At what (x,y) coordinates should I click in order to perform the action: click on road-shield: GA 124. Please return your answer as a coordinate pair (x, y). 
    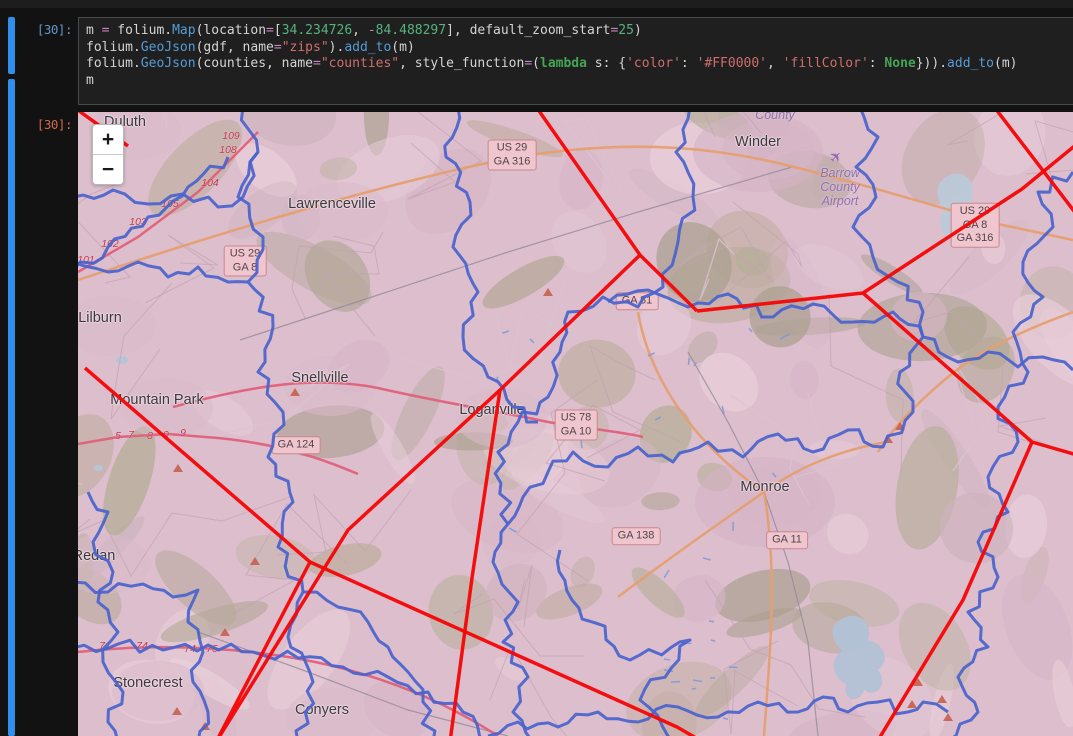
    Looking at the image, I should click on (296, 445).